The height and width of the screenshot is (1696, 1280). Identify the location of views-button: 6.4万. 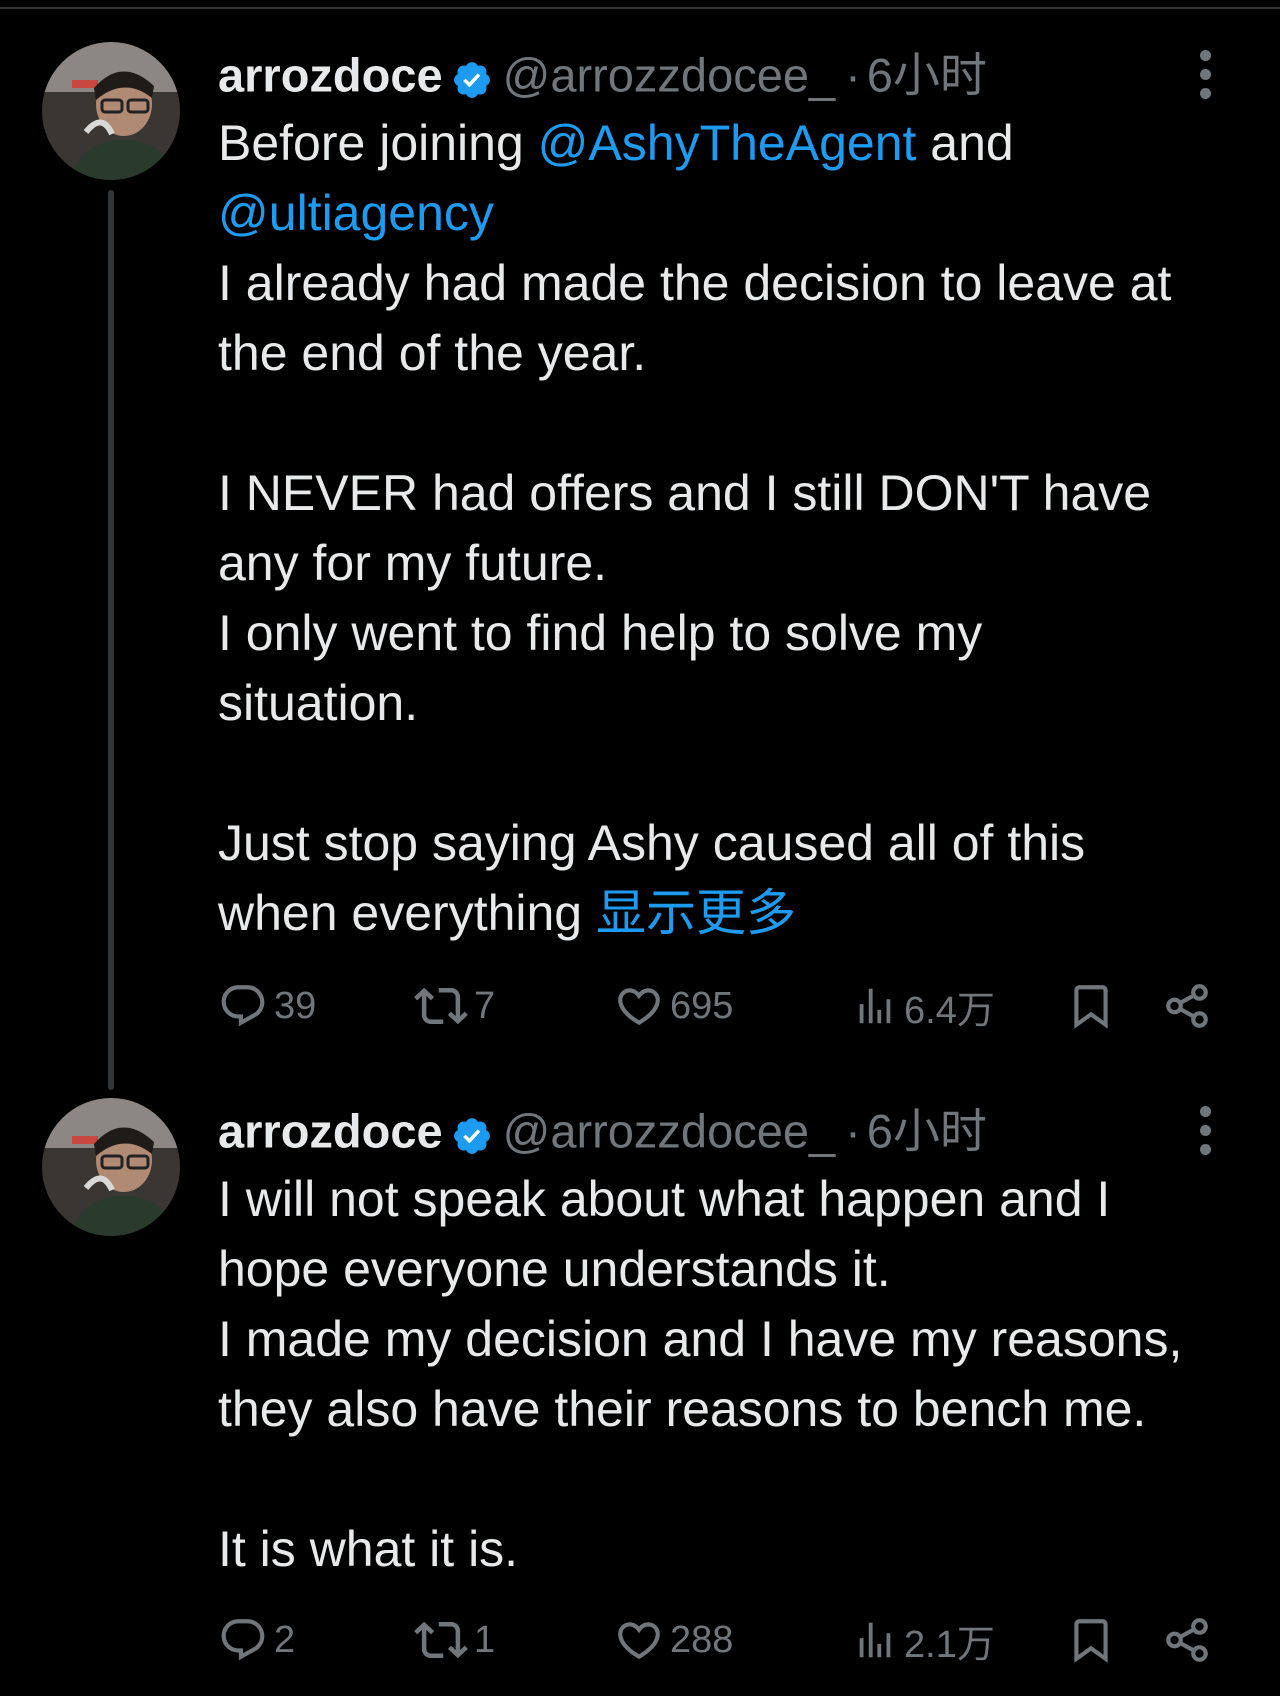
(923, 1006).